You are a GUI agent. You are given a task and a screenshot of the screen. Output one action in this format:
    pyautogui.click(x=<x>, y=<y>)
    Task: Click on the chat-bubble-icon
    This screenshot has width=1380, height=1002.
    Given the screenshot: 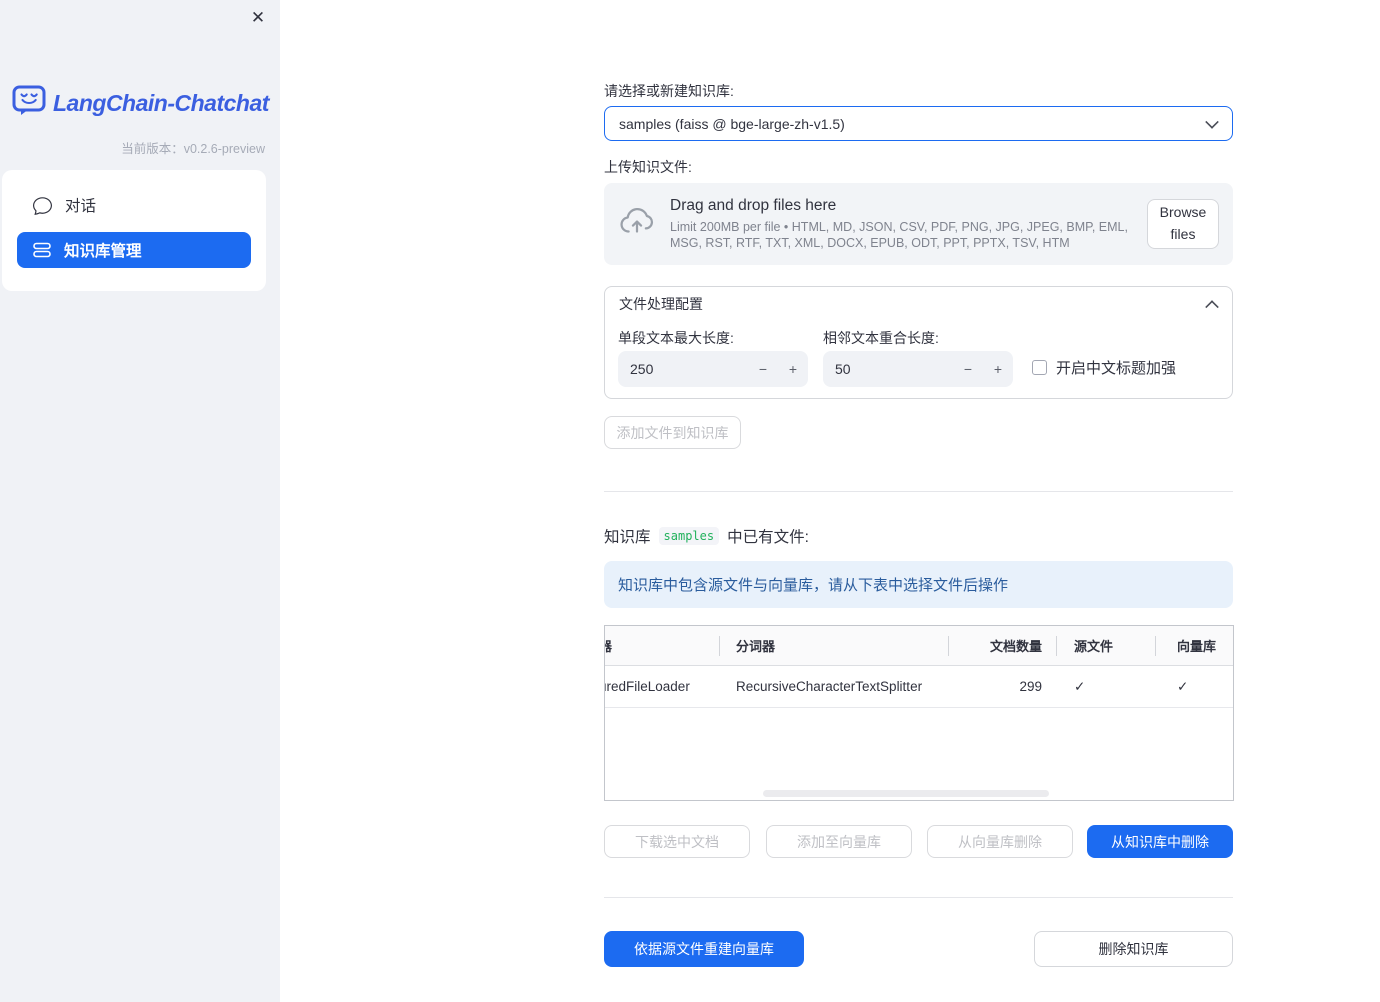 What is the action you would take?
    pyautogui.click(x=42, y=205)
    